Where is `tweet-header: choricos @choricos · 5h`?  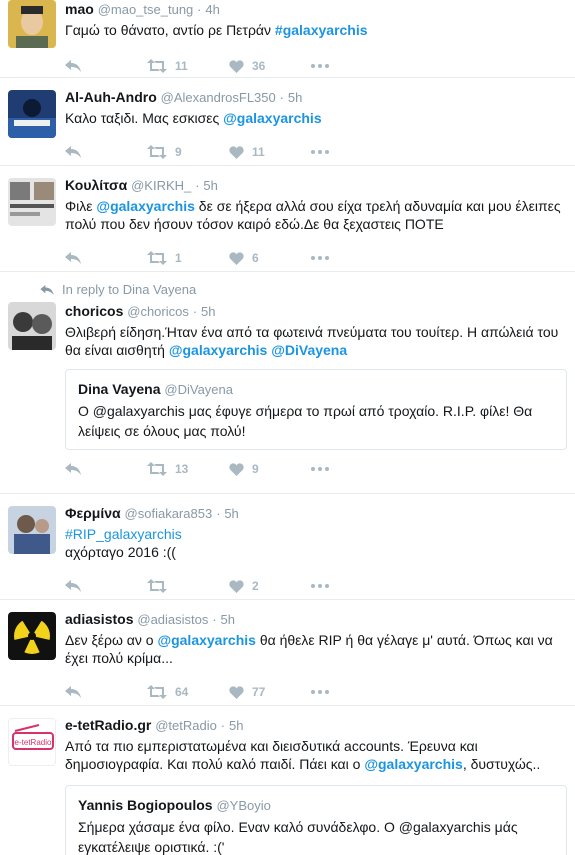
tweet-header: choricos @choricos · 5h is located at coordinates (316, 311).